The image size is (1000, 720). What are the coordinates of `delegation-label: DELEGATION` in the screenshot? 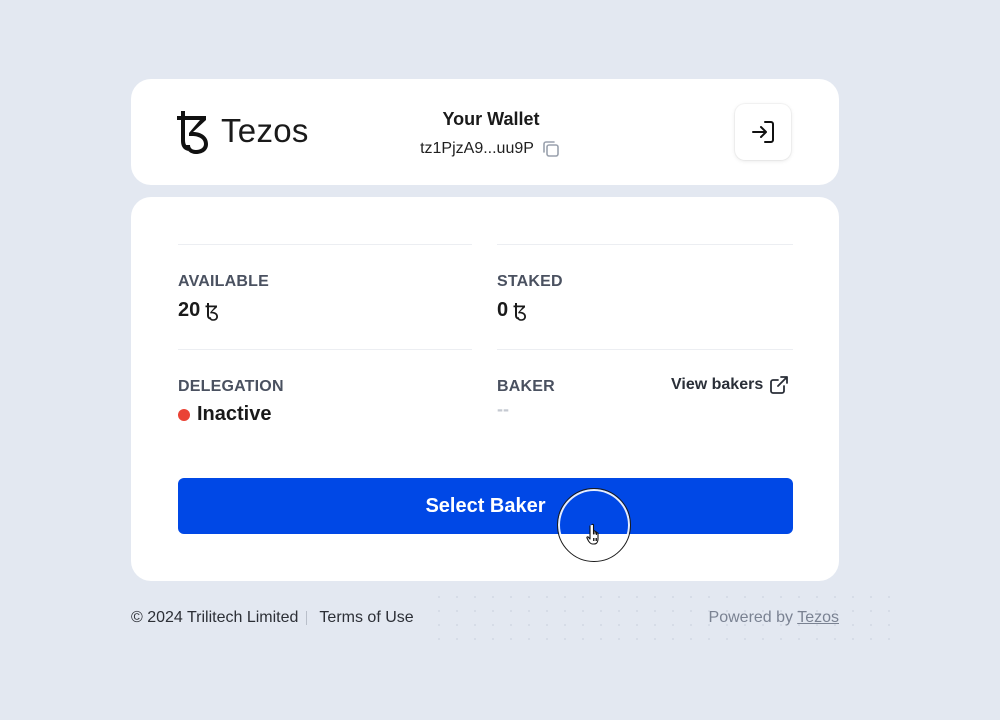 It's located at (231, 386).